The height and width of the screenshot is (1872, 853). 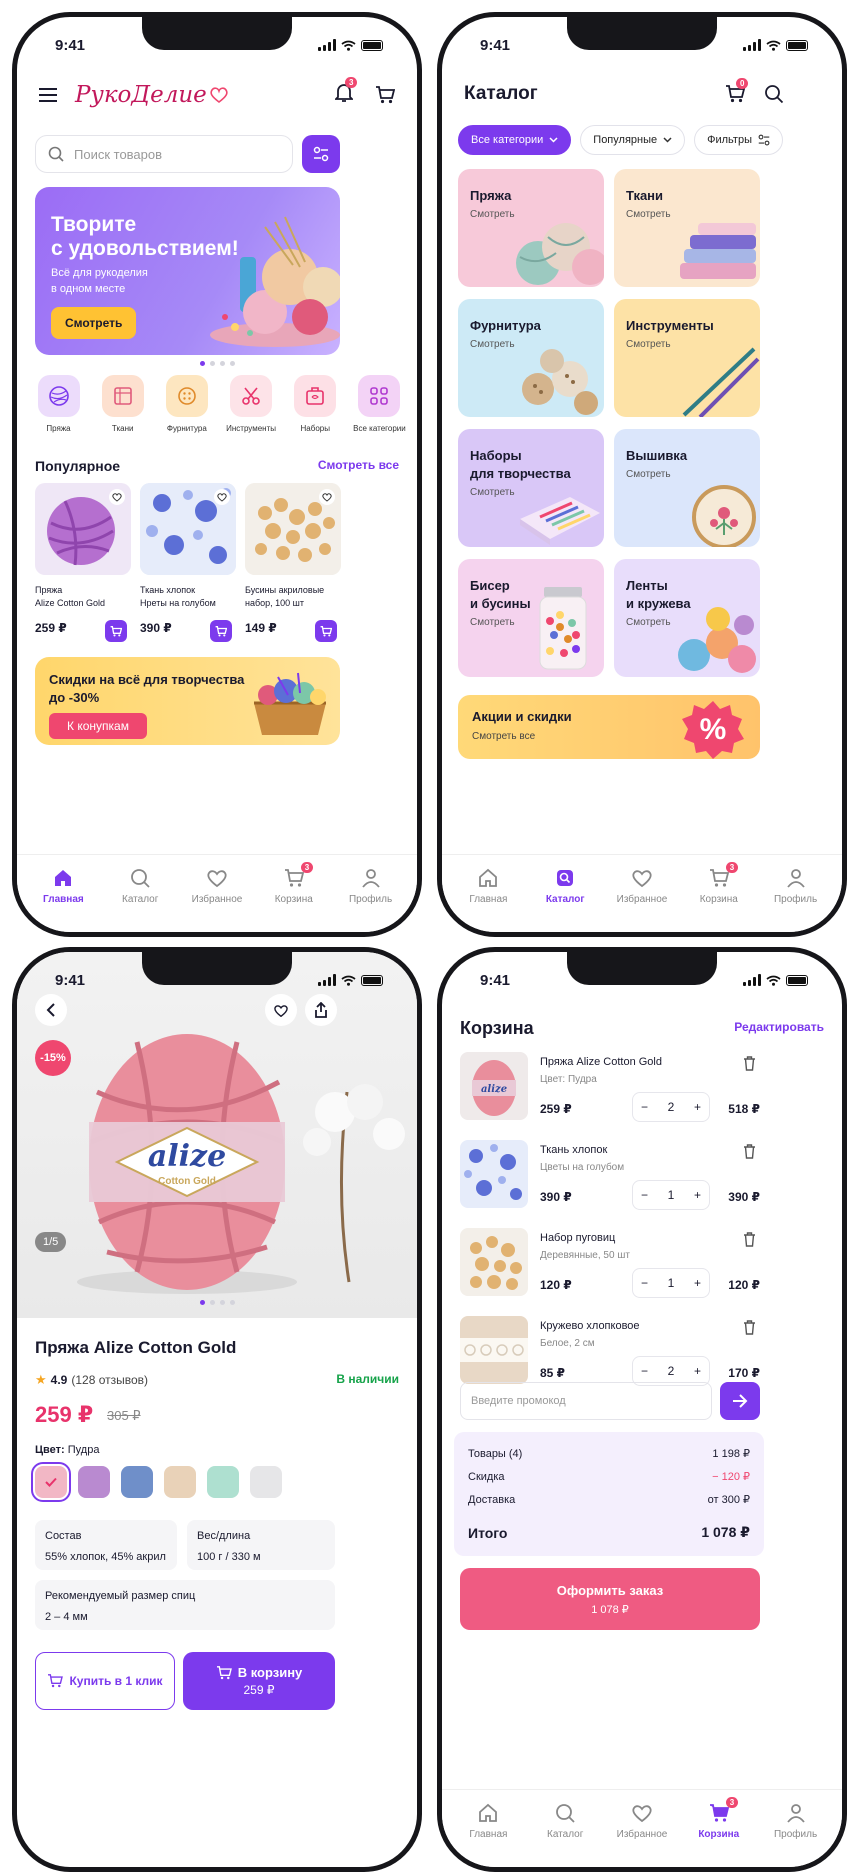 What do you see at coordinates (124, 1415) in the screenshot?
I see `old-price: 305 ₽` at bounding box center [124, 1415].